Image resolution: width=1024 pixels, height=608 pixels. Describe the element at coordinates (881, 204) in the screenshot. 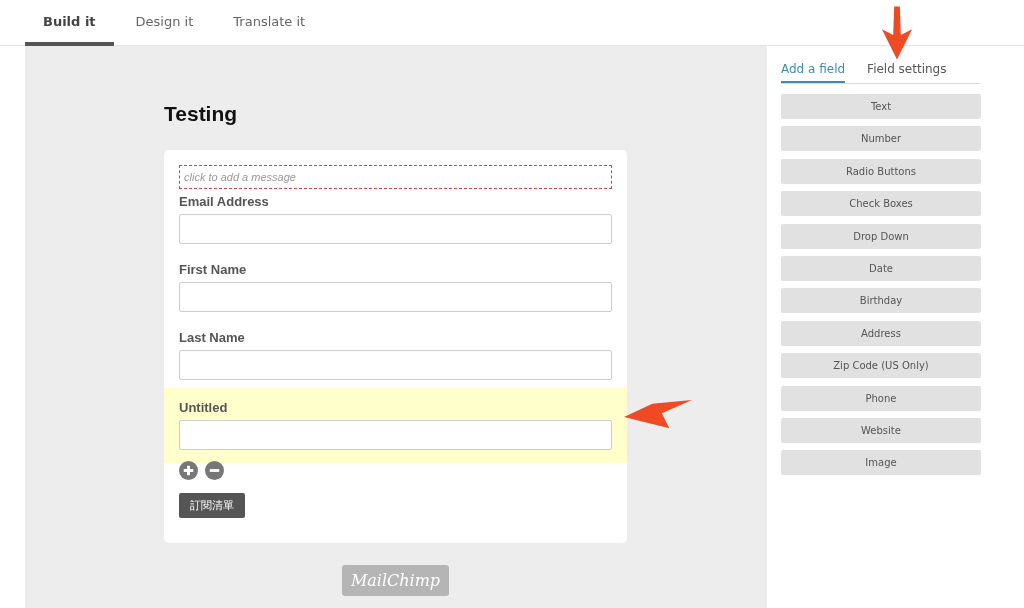

I see `field-type-button: Check Boxes` at that location.